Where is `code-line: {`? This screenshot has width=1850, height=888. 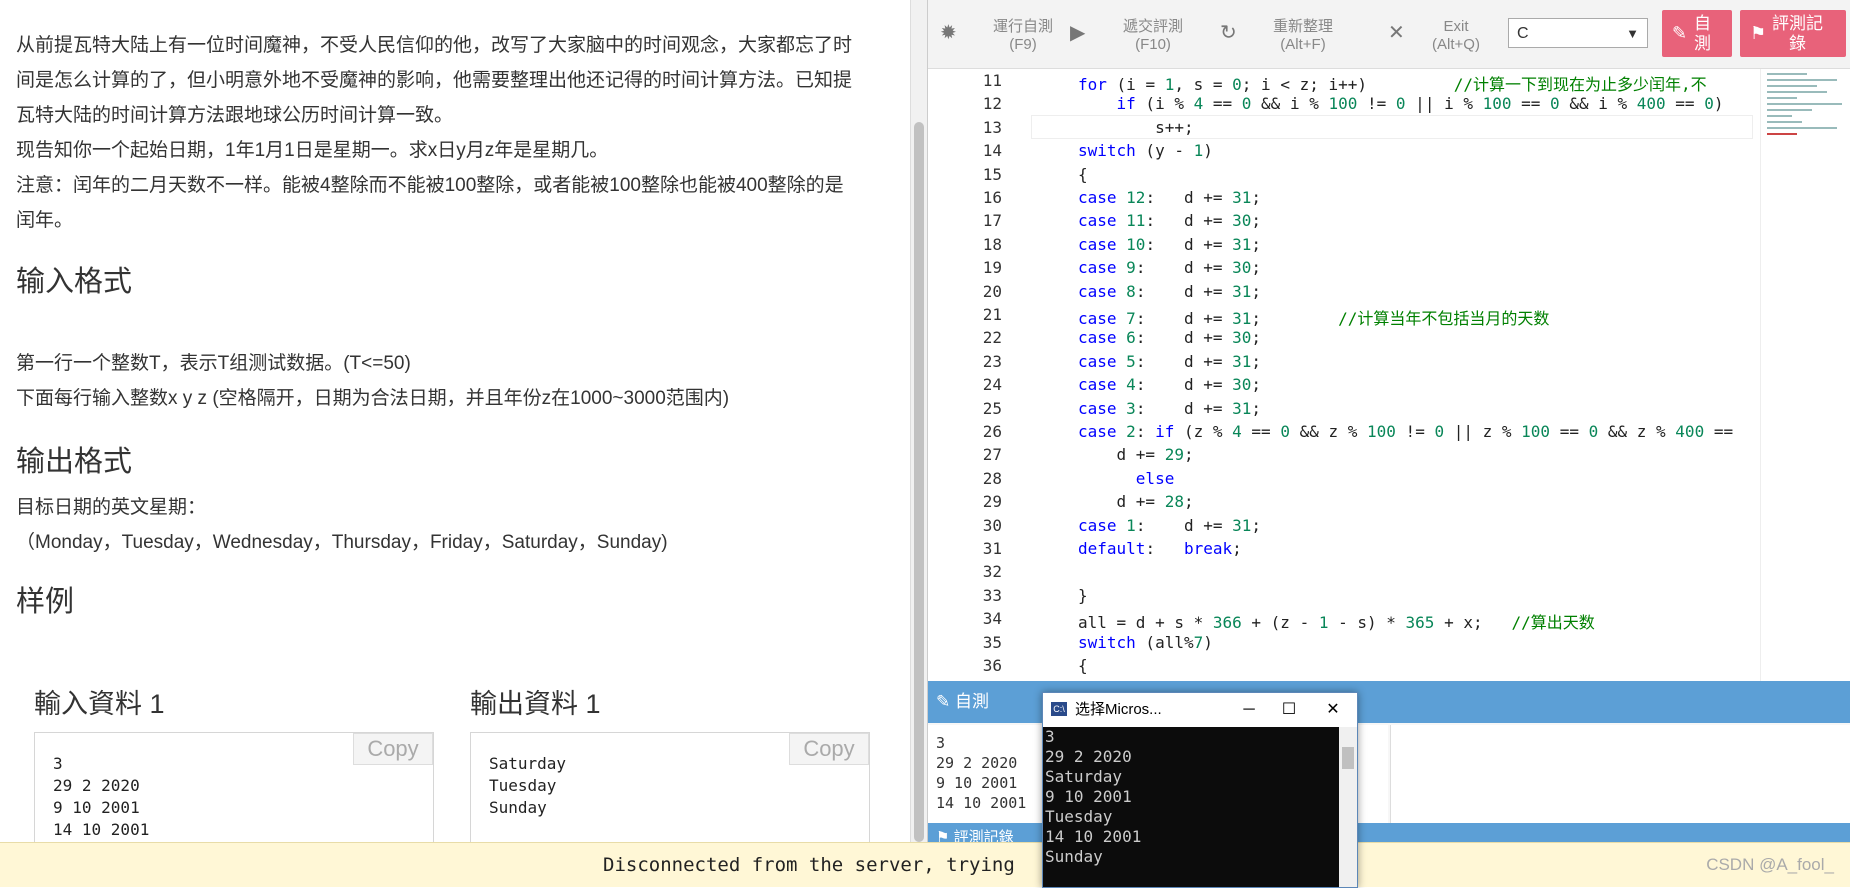
code-line: { is located at coordinates (1083, 174).